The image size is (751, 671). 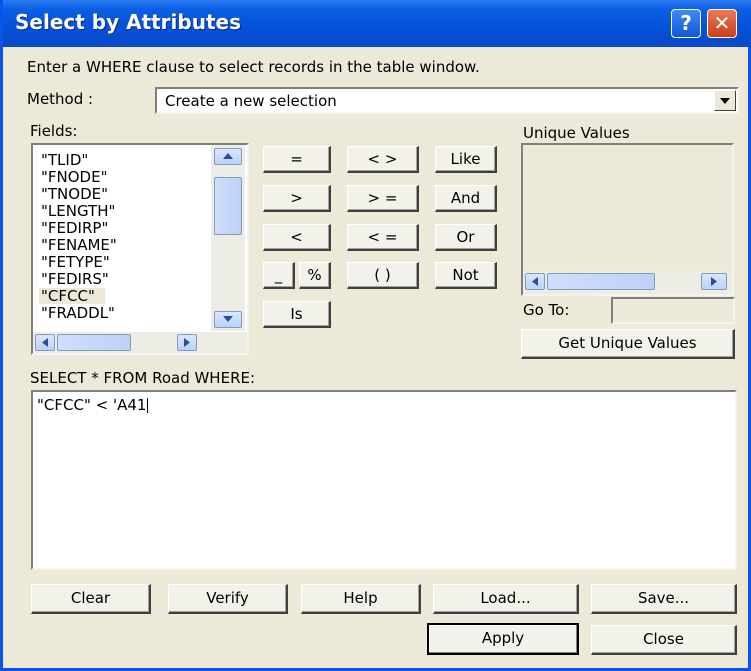 What do you see at coordinates (686, 23) in the screenshot?
I see `help-title-button: ?` at bounding box center [686, 23].